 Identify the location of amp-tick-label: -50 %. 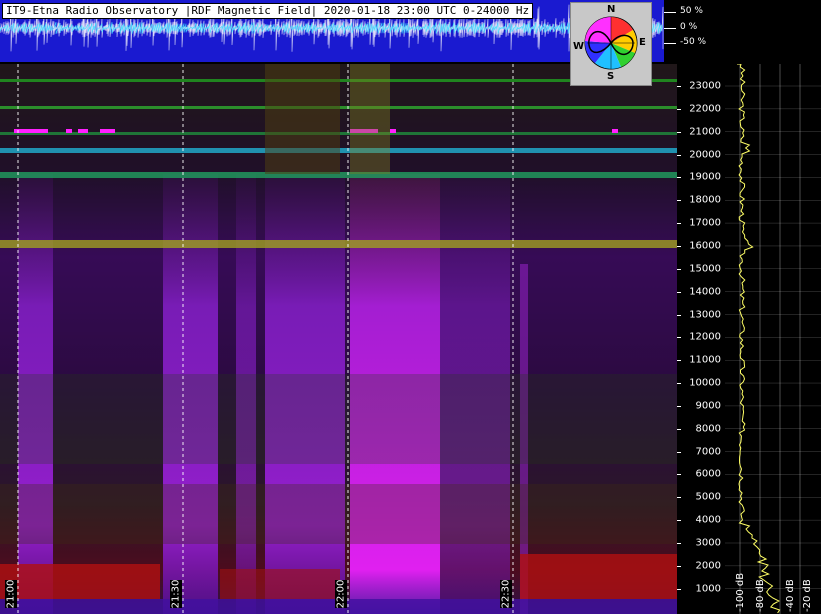
(693, 42).